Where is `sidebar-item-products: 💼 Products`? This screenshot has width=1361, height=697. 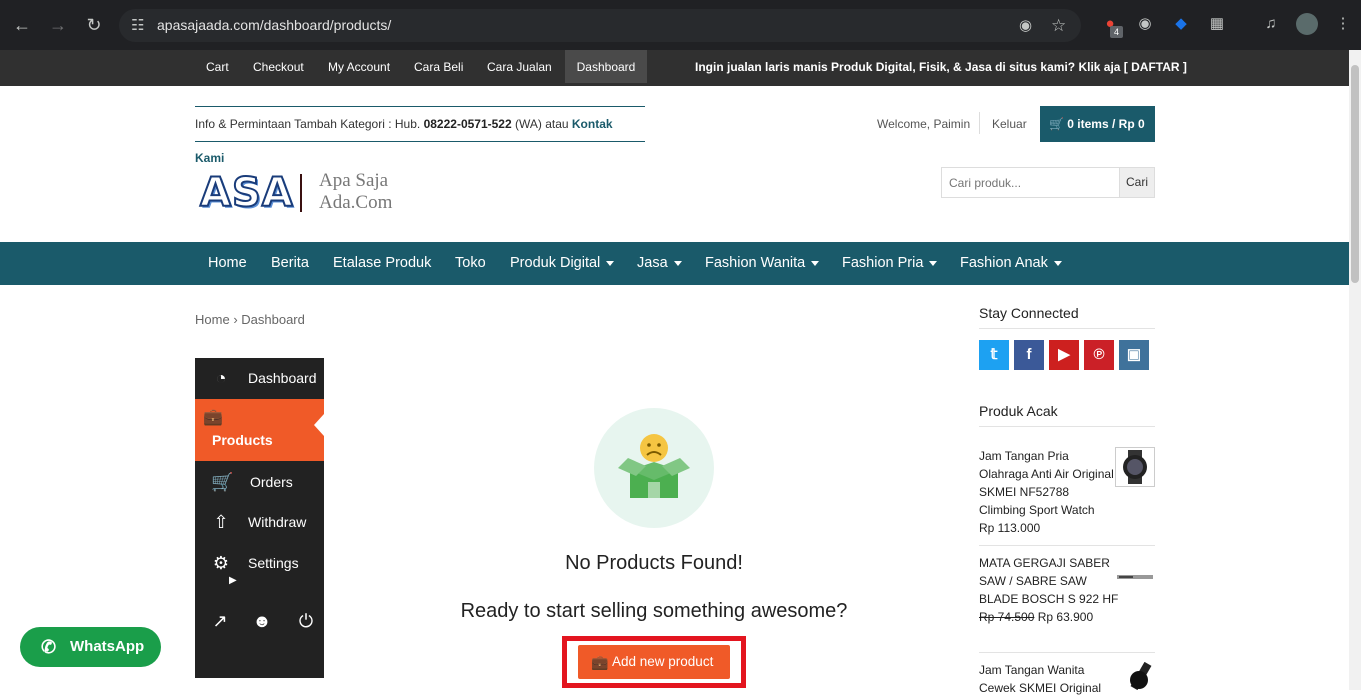 sidebar-item-products: 💼 Products is located at coordinates (259, 430).